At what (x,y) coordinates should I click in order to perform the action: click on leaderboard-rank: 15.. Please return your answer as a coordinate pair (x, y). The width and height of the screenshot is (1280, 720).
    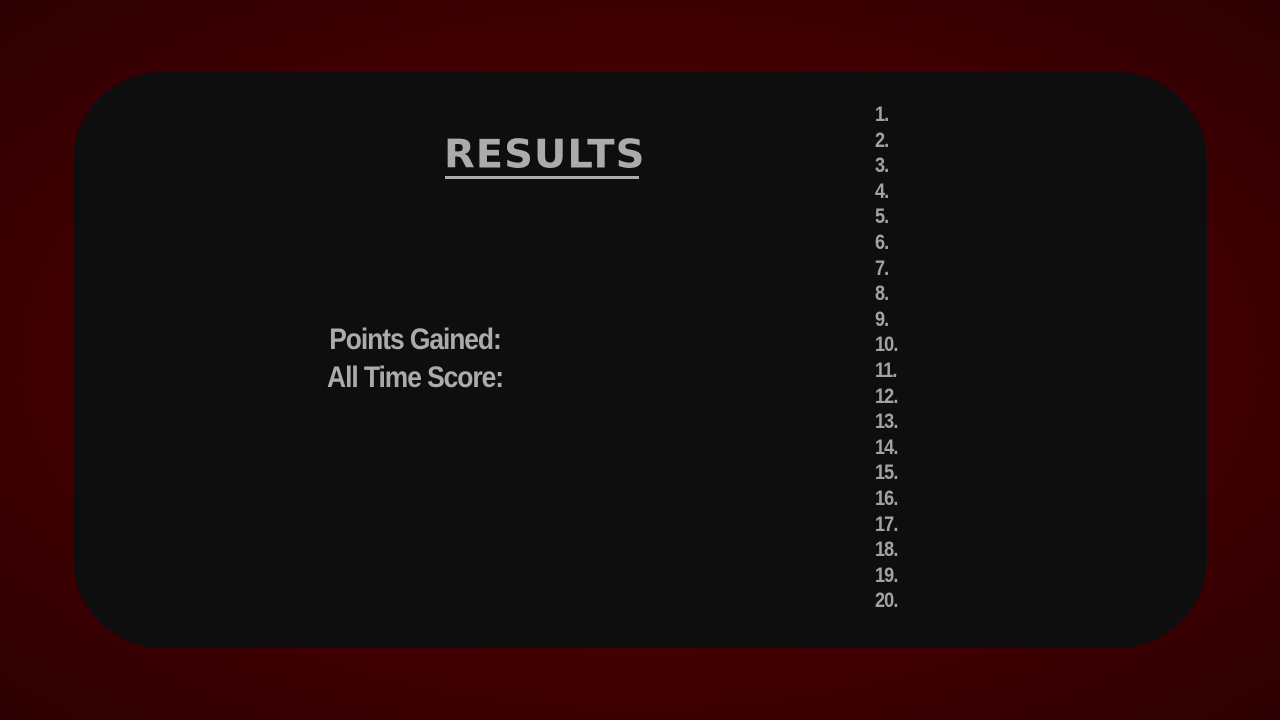
    Looking at the image, I should click on (886, 473).